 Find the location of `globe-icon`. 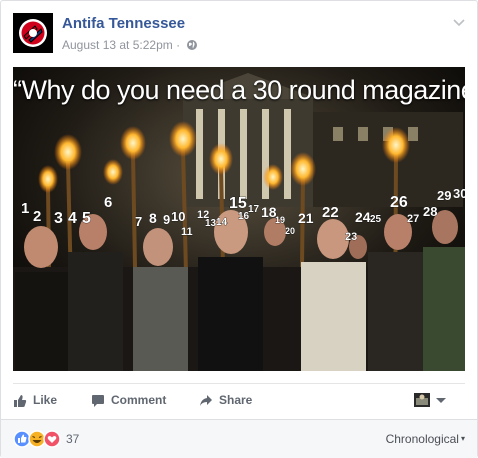

globe-icon is located at coordinates (192, 45).